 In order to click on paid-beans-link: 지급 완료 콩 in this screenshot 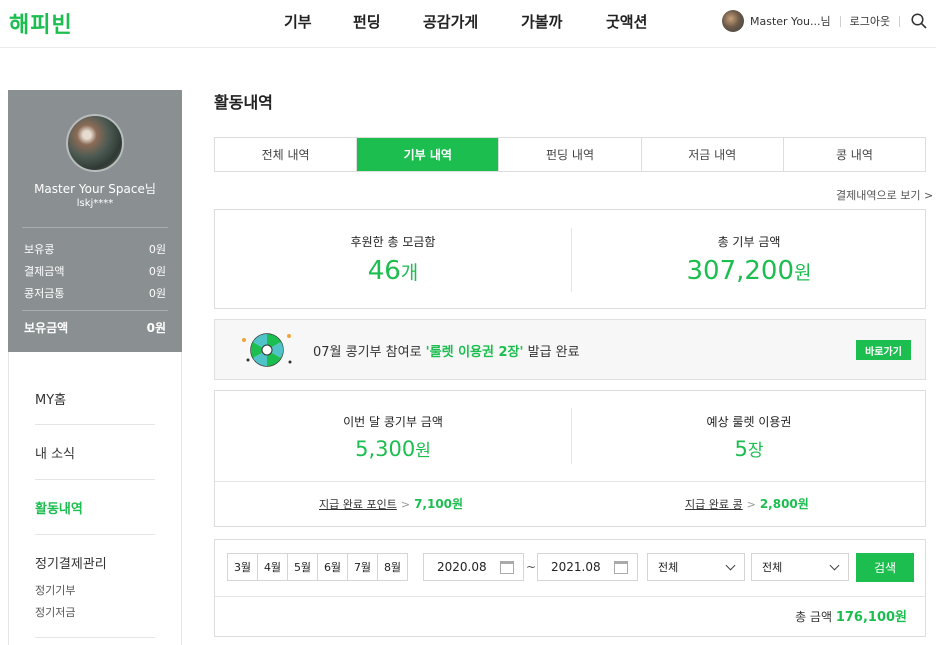, I will do `click(714, 504)`.